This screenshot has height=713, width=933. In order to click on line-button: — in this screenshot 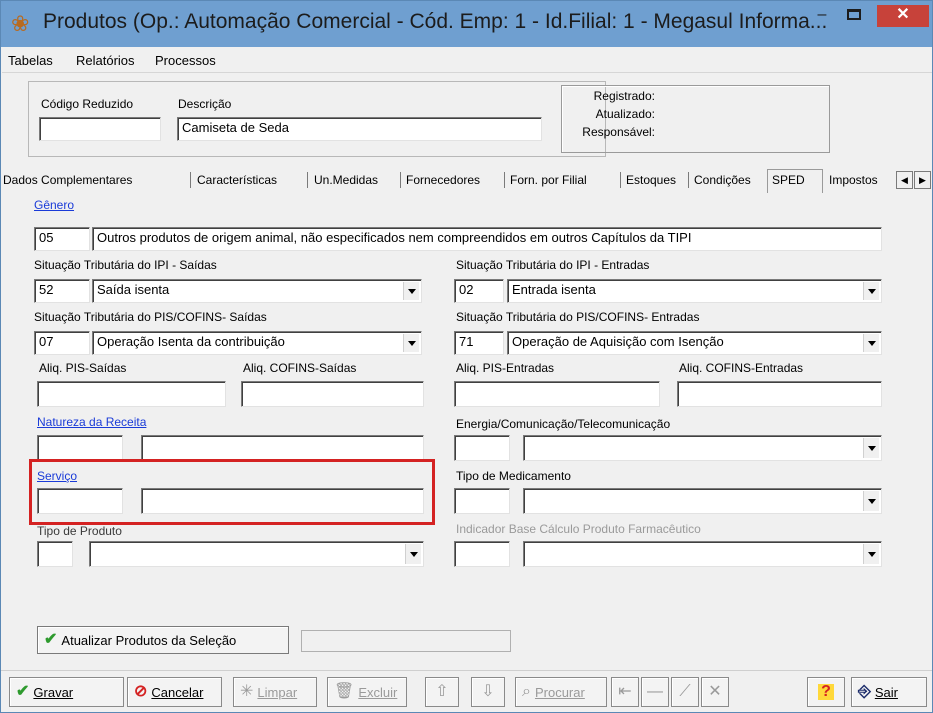, I will do `click(655, 692)`.